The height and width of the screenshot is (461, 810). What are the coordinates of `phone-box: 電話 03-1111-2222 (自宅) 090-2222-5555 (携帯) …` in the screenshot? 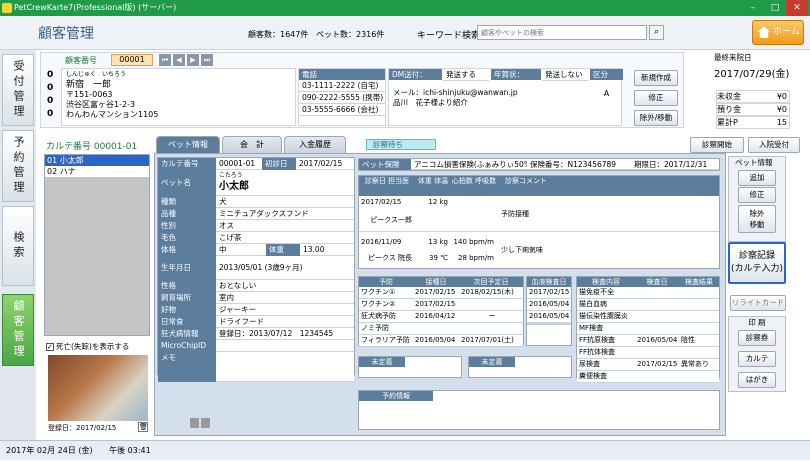 It's located at (342, 97).